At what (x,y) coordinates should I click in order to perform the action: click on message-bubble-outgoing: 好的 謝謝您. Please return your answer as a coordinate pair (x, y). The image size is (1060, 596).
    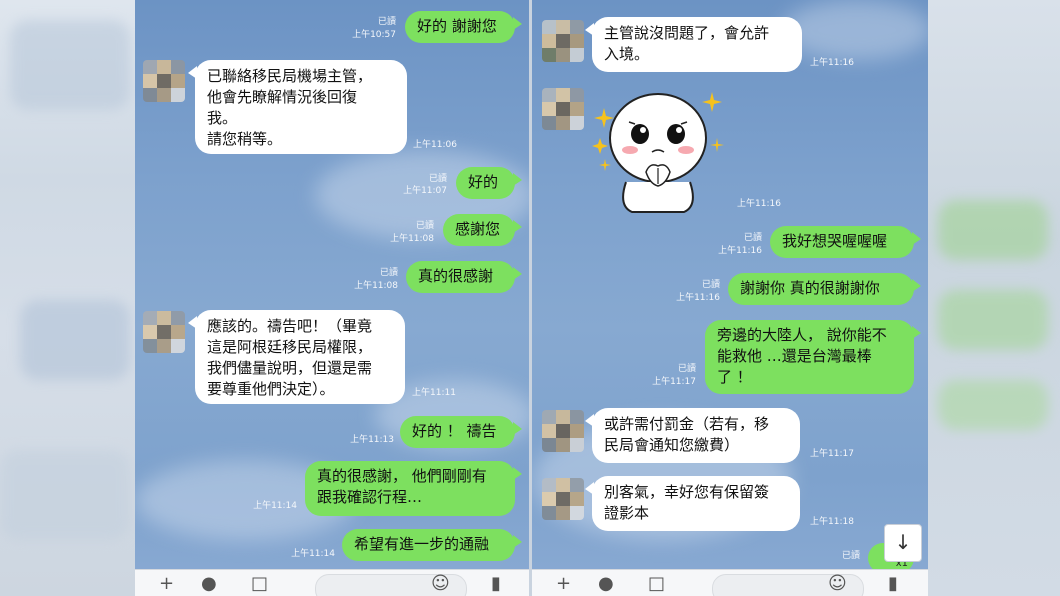
    Looking at the image, I should click on (463, 27).